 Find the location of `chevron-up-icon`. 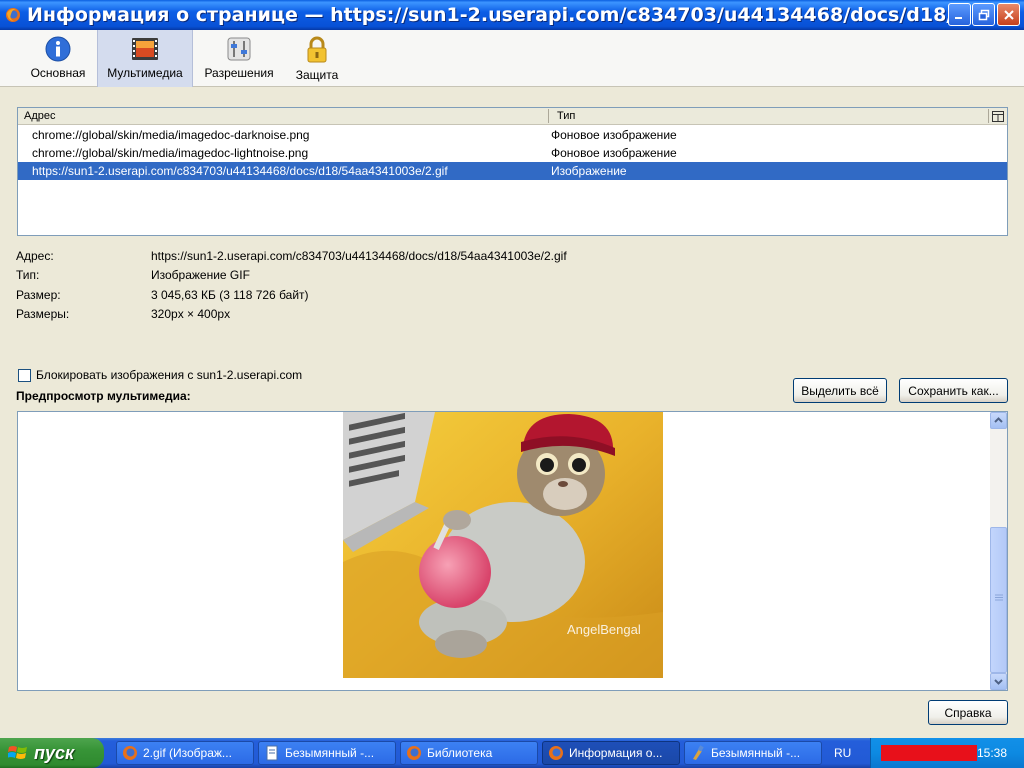

chevron-up-icon is located at coordinates (998, 420).